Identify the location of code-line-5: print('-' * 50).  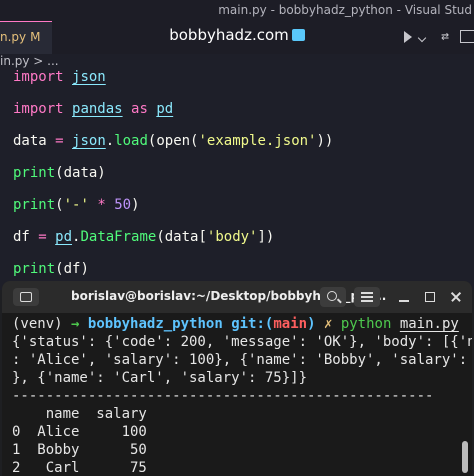
(76, 205).